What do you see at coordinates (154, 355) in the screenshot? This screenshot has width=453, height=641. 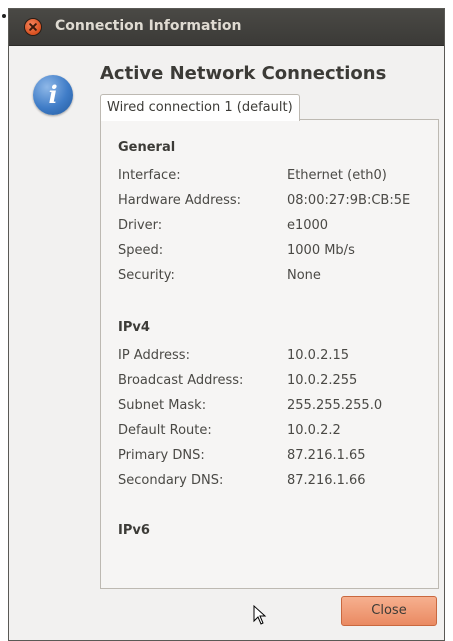 I see `ip-address-label: IP Address:` at bounding box center [154, 355].